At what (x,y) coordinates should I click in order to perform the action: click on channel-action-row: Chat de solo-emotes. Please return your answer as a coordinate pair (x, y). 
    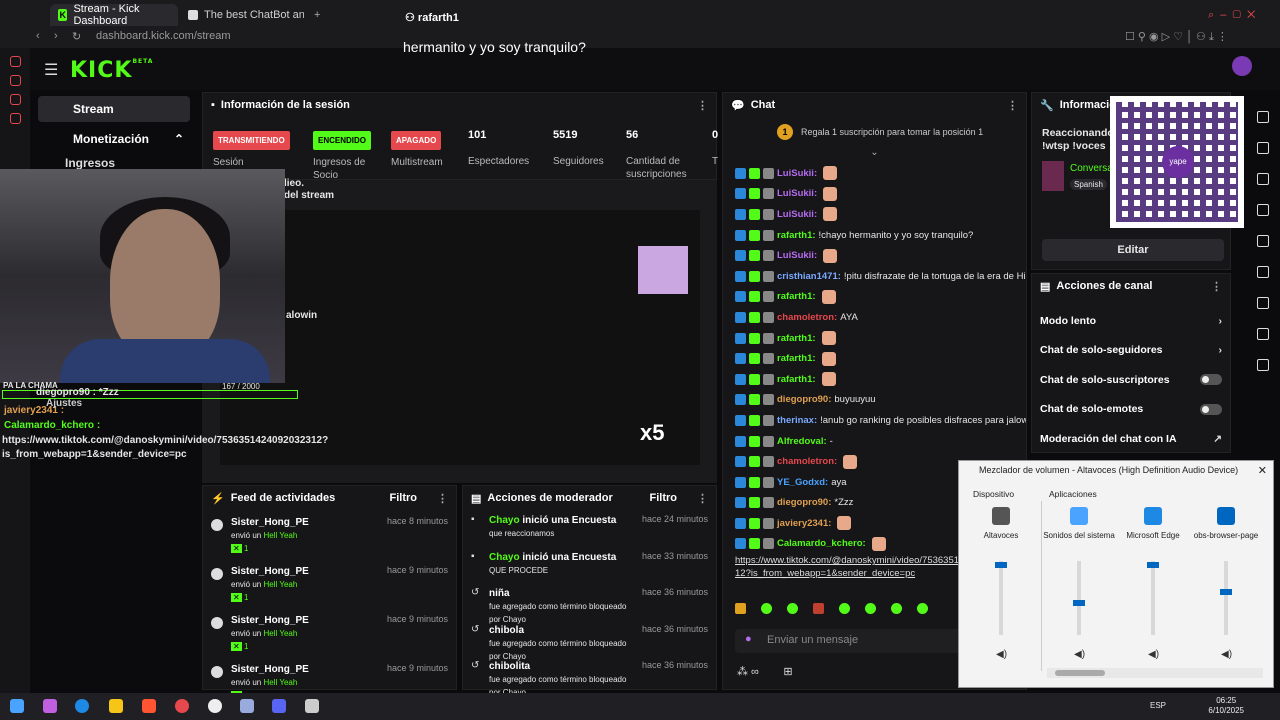
    Looking at the image, I should click on (1131, 410).